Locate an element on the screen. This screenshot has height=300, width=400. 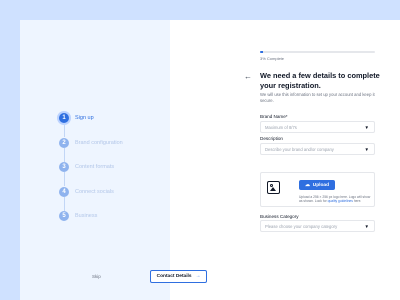
brand-name-label: Brand Name* is located at coordinates (274, 116).